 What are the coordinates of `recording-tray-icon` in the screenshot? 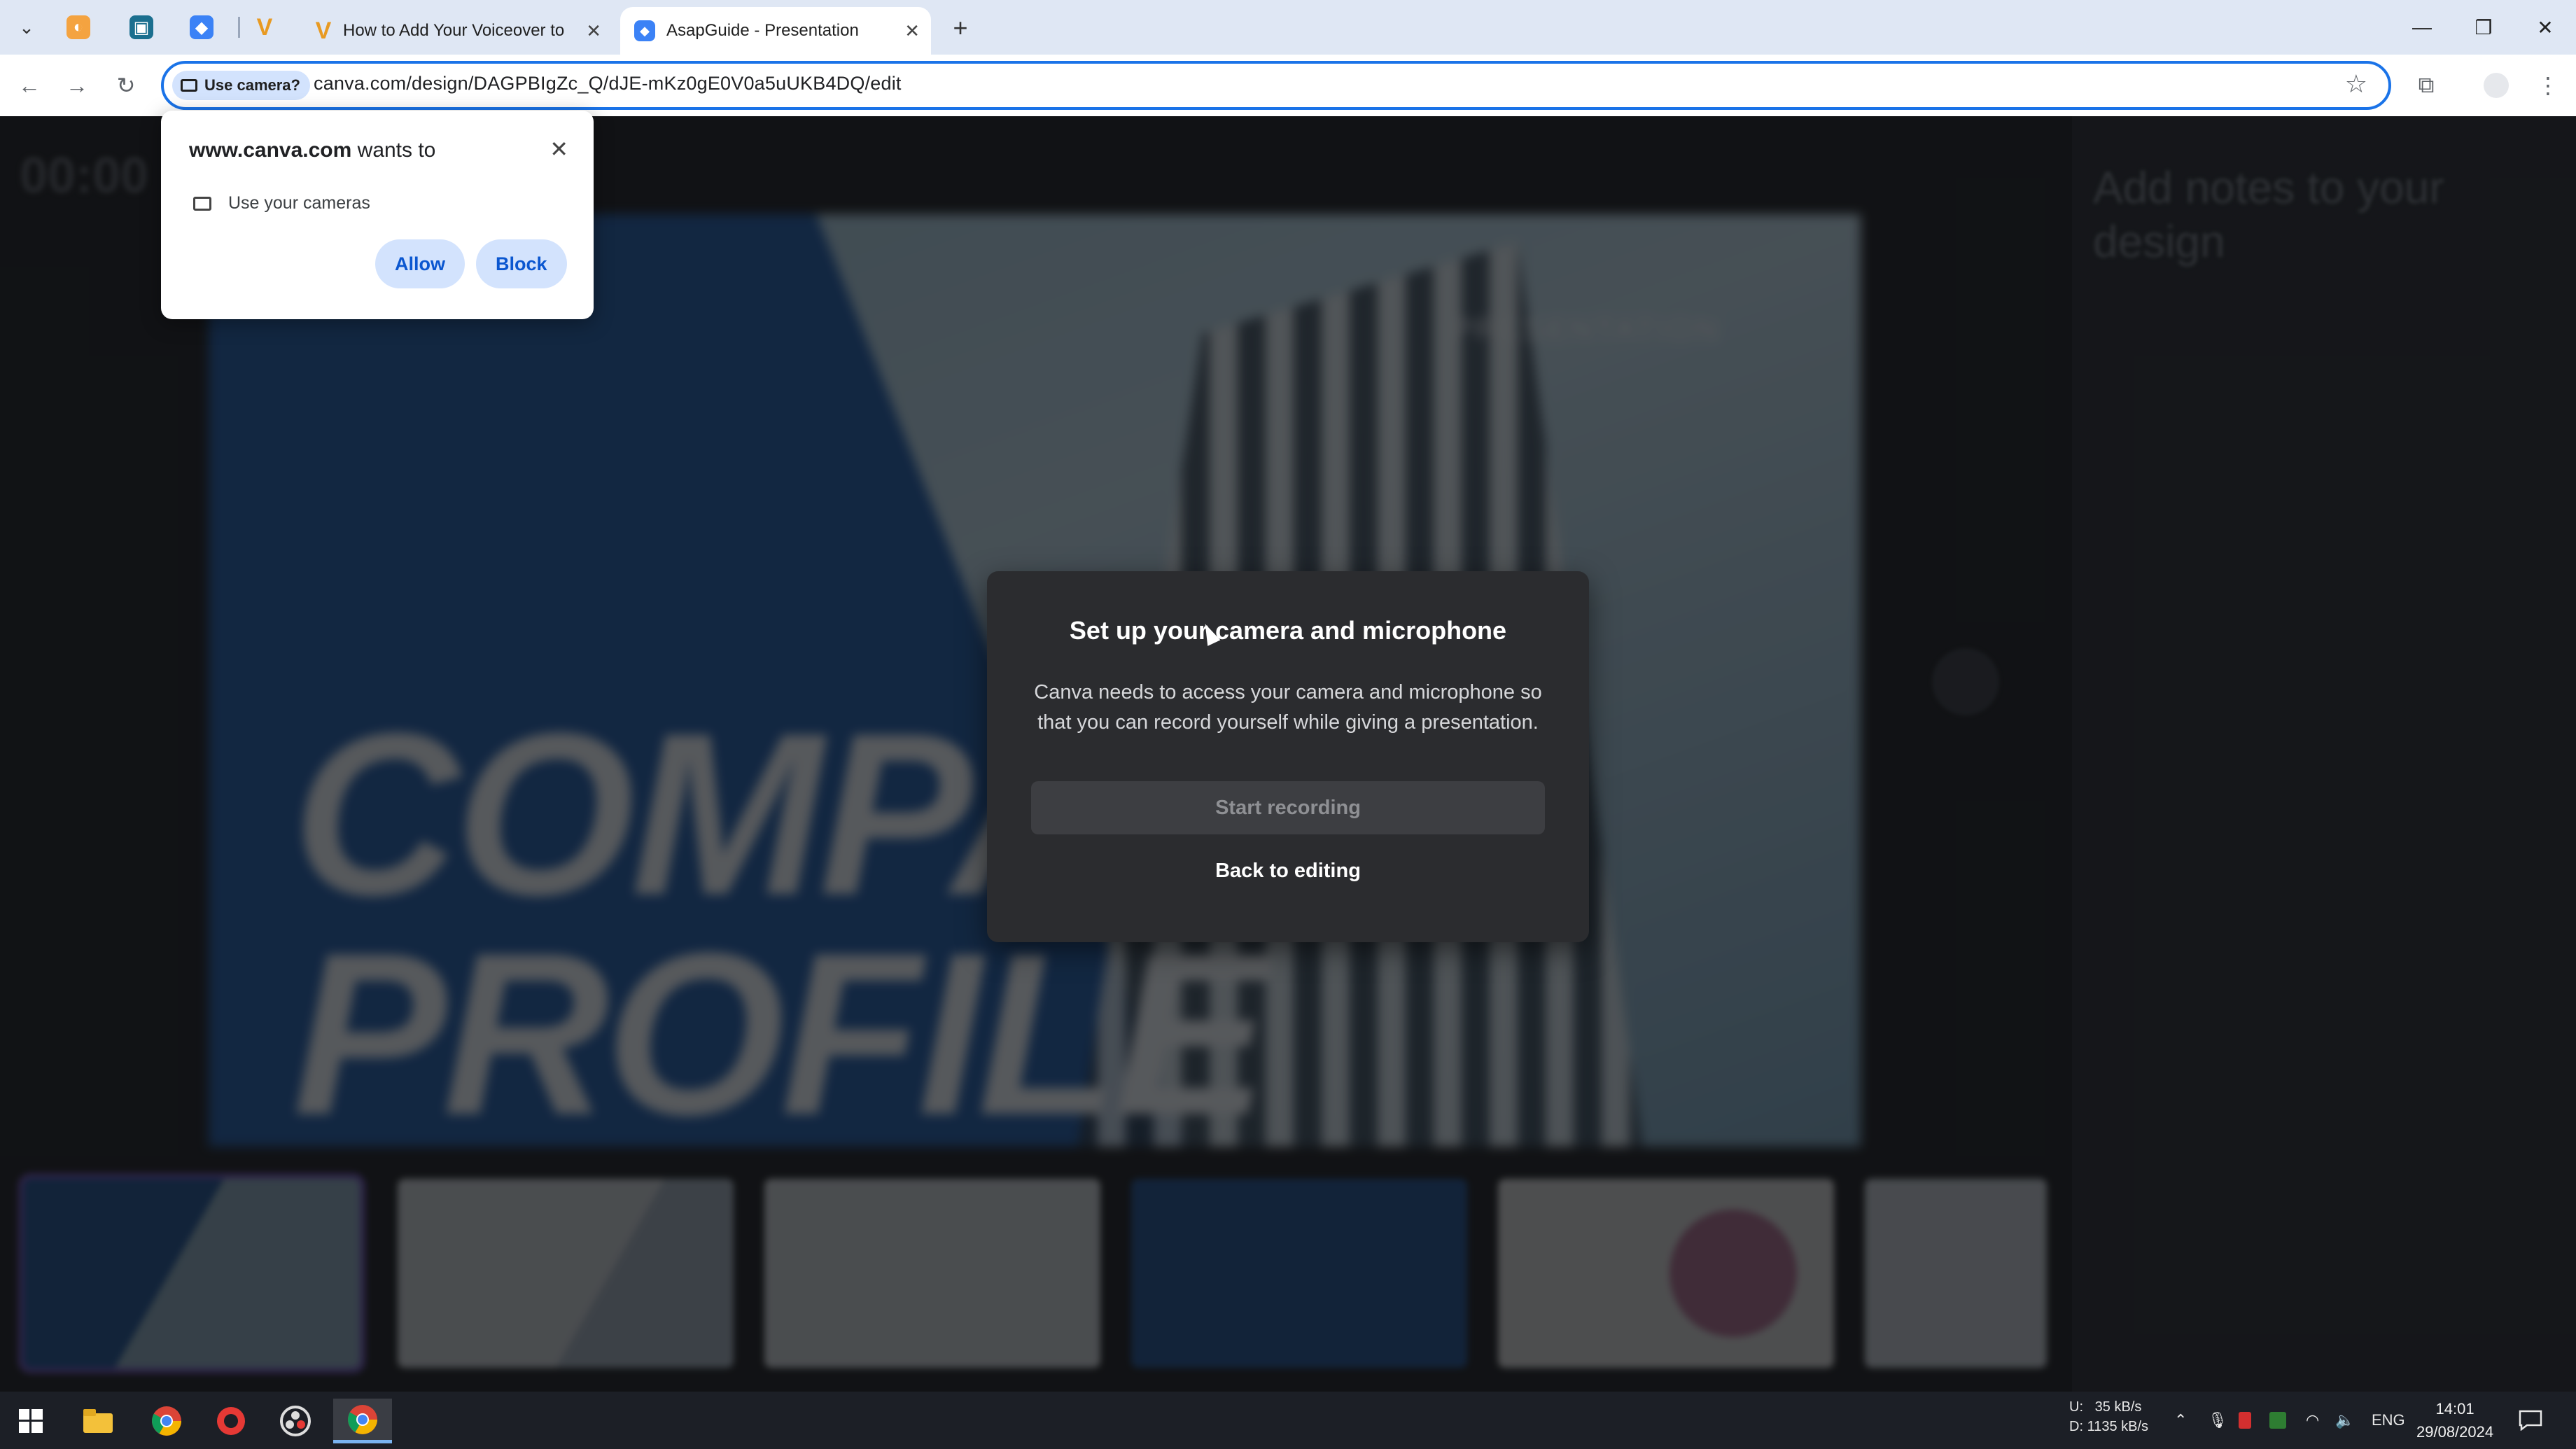 It's located at (2245, 1420).